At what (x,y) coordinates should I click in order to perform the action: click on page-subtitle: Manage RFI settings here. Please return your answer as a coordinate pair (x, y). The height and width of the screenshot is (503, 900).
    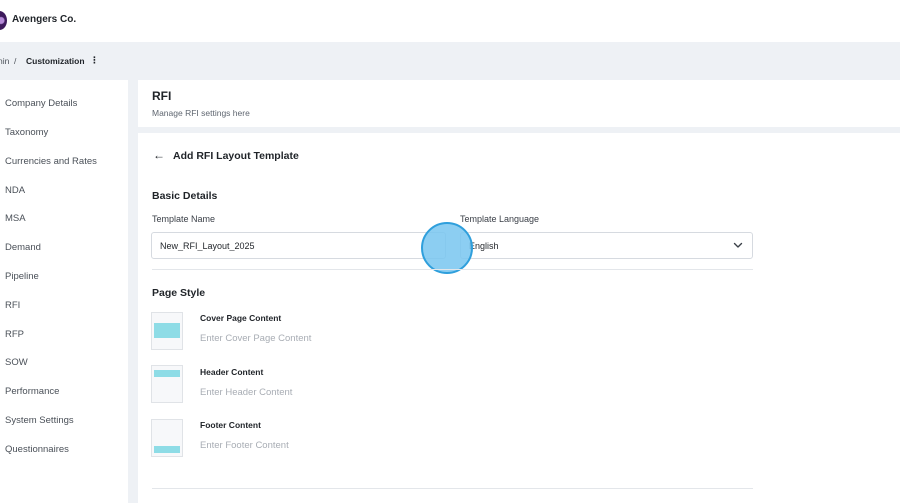
    Looking at the image, I should click on (201, 113).